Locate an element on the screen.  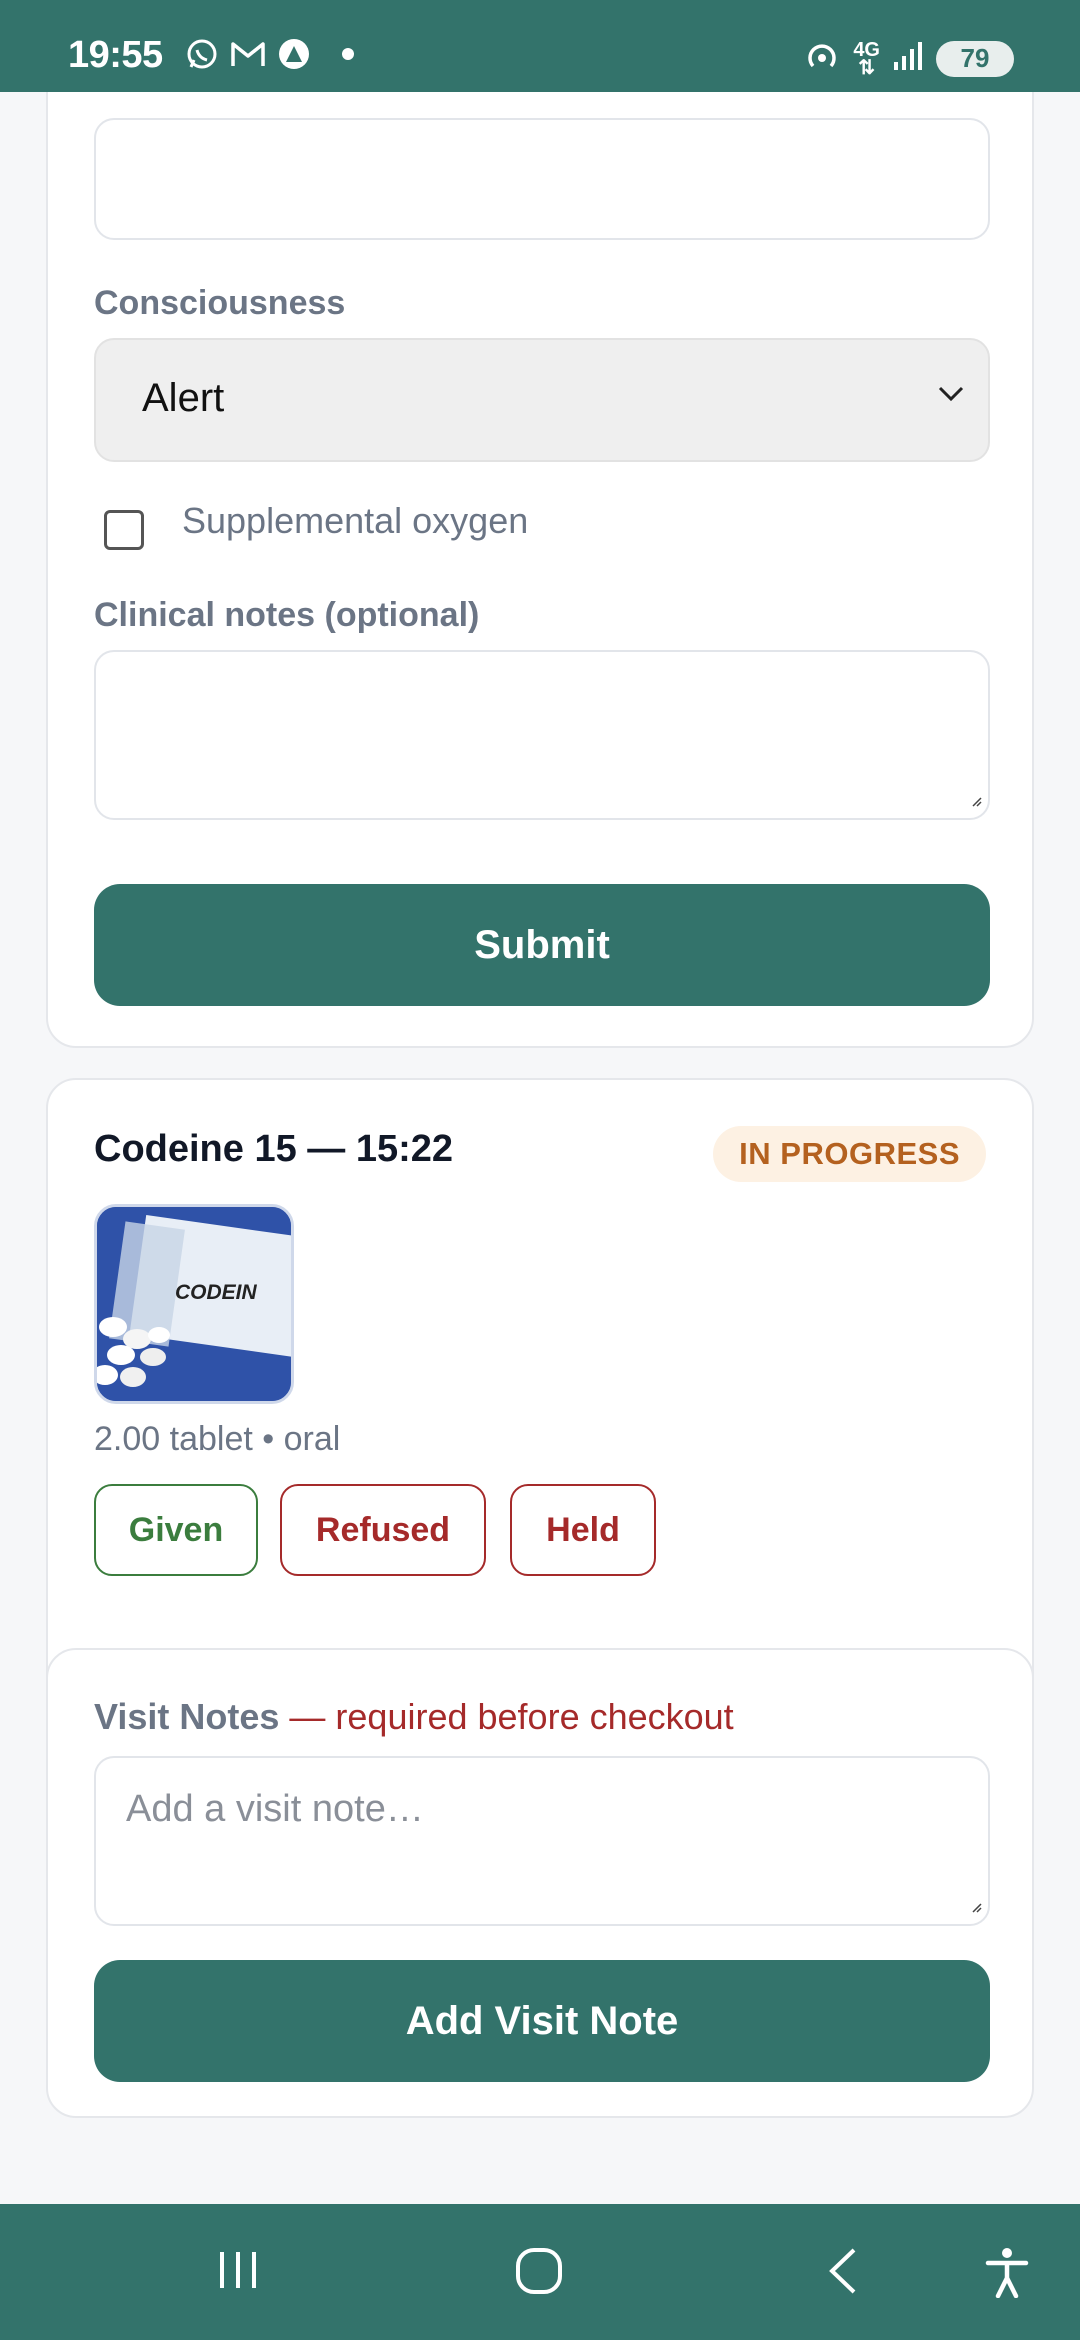
recent-apps-icon is located at coordinates (238, 2272).